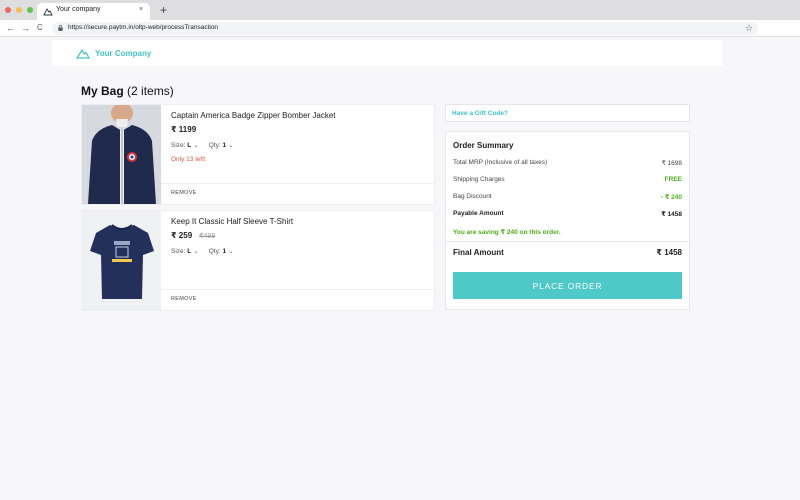 This screenshot has width=800, height=500. What do you see at coordinates (507, 232) in the screenshot?
I see `saving-note: You are saving ₹ 240 on this order.` at bounding box center [507, 232].